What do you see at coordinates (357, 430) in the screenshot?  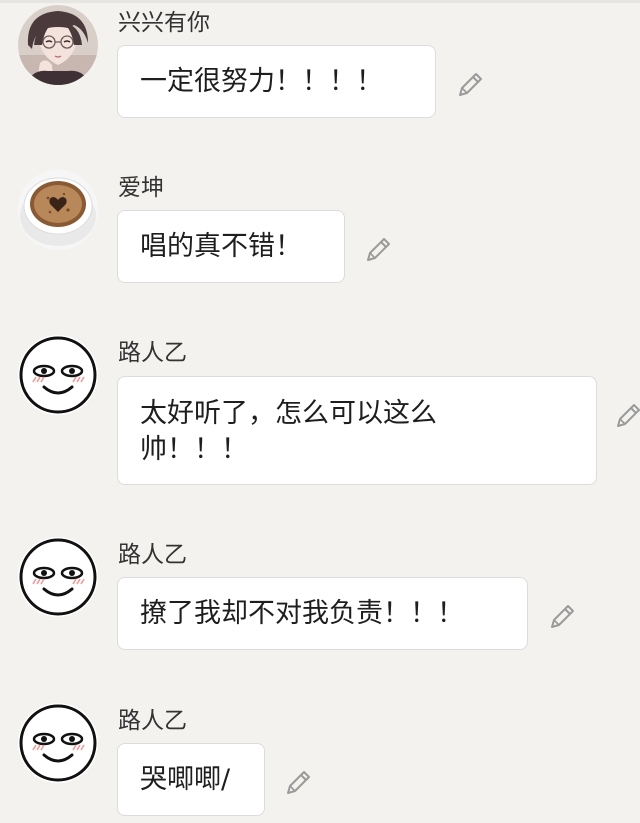 I see `message-bubble: 太好听了，怎么可以这么 帅！！！` at bounding box center [357, 430].